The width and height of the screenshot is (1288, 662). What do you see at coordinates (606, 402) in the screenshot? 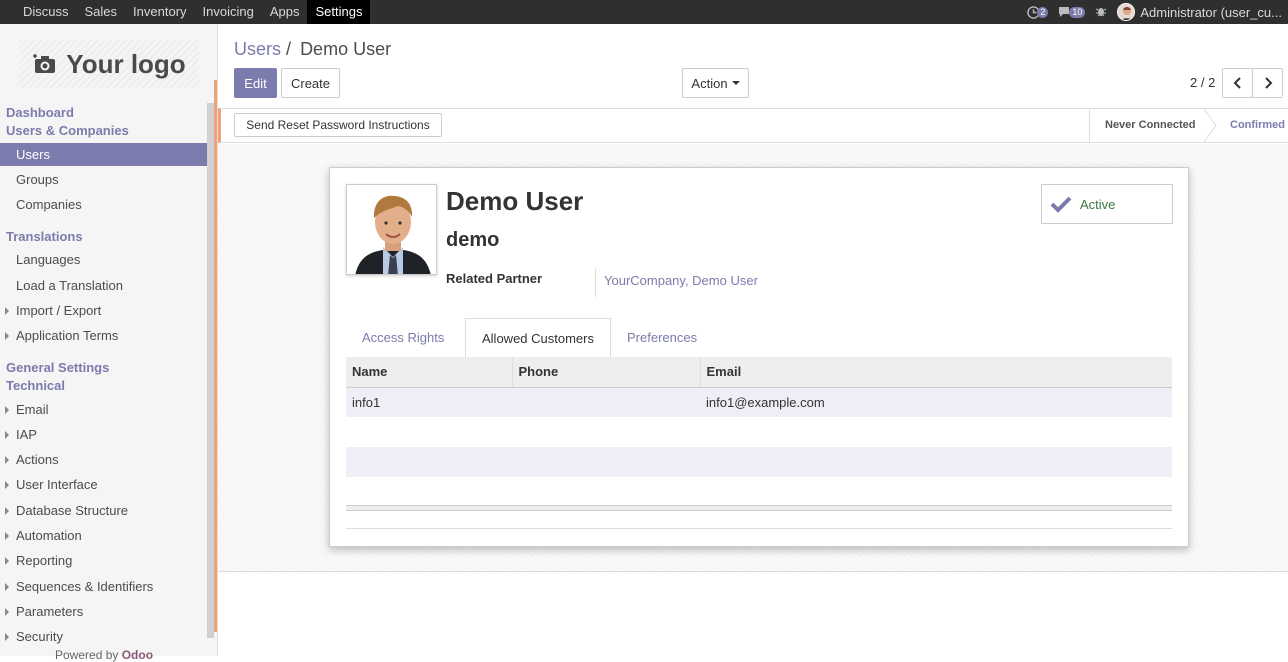
I see `cell-phone` at bounding box center [606, 402].